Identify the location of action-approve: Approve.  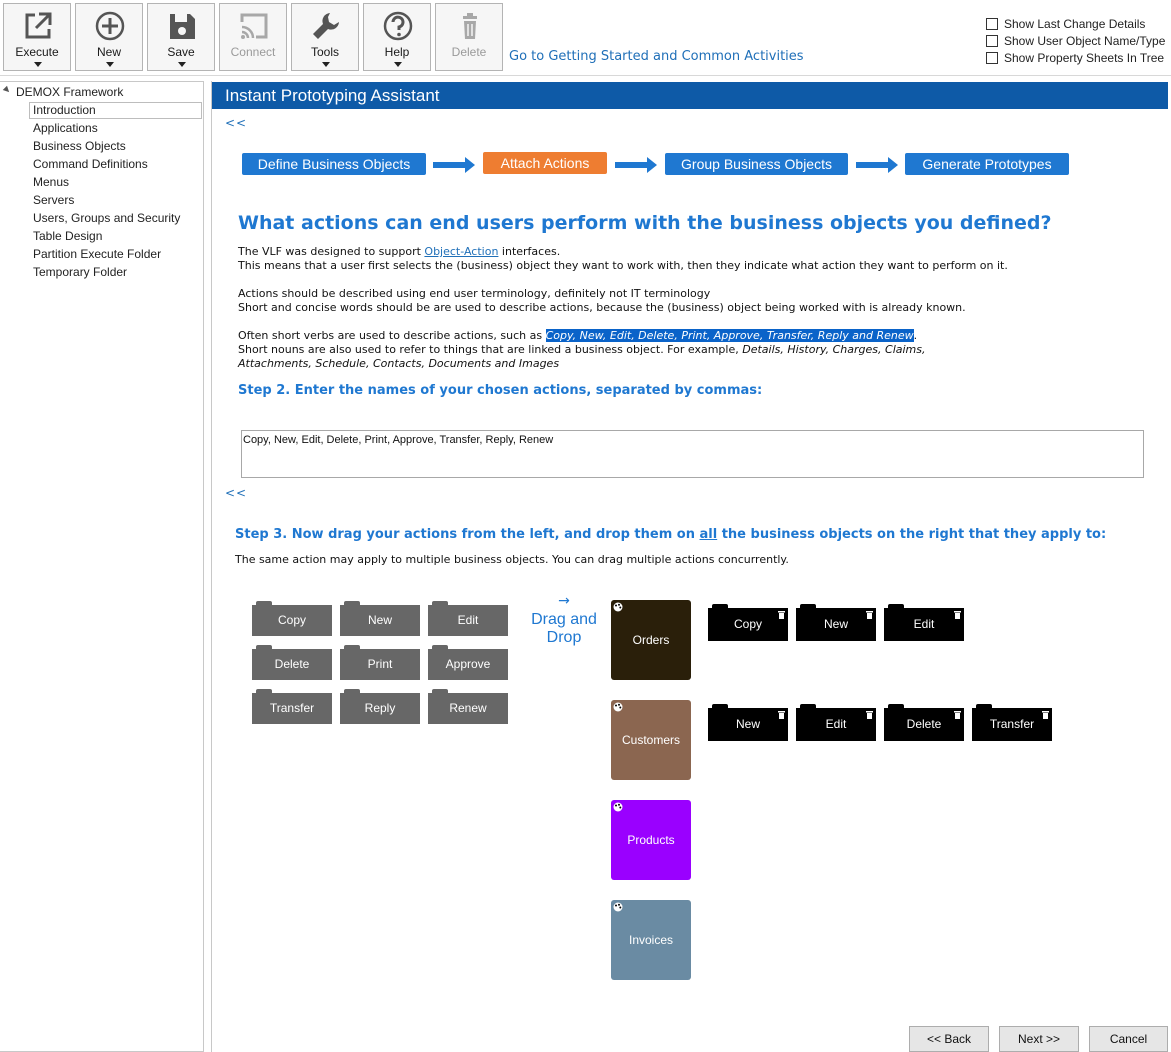
(468, 662).